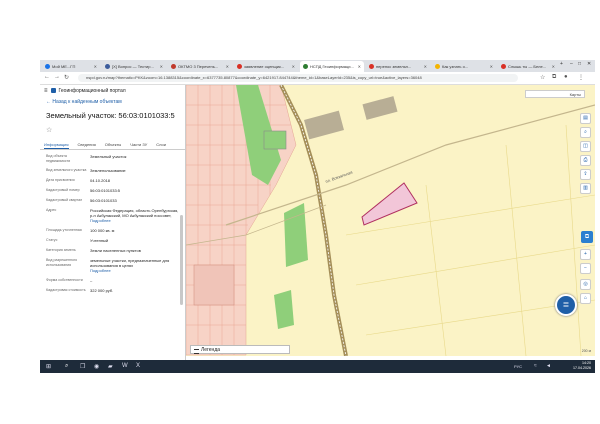 This screenshot has height=424, width=600. I want to click on map-layers-button: Карты, so click(555, 94).